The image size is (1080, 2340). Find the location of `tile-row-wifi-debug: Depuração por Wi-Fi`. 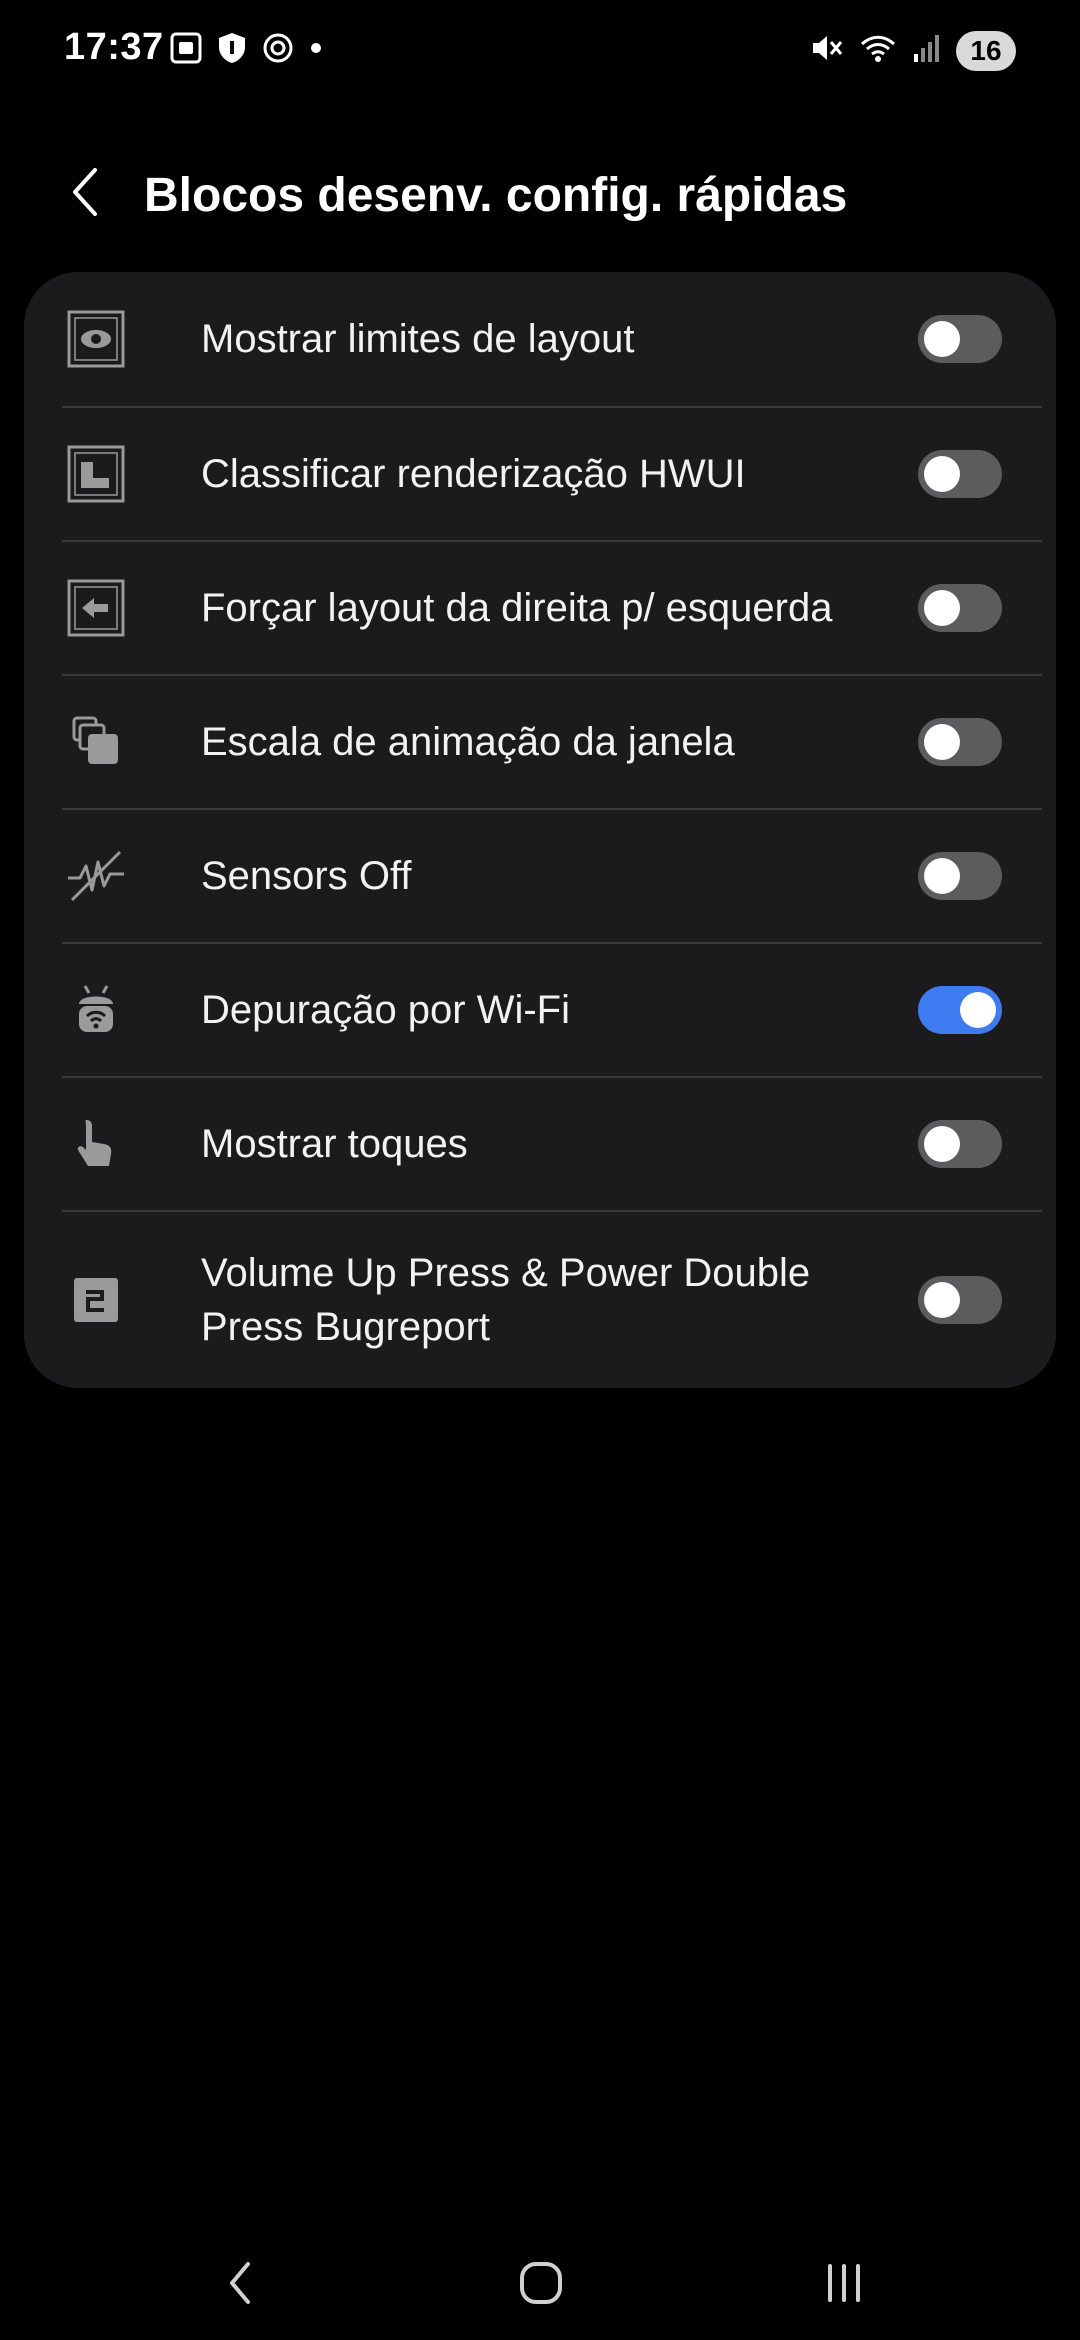

tile-row-wifi-debug: Depuração por Wi-Fi is located at coordinates (540, 1010).